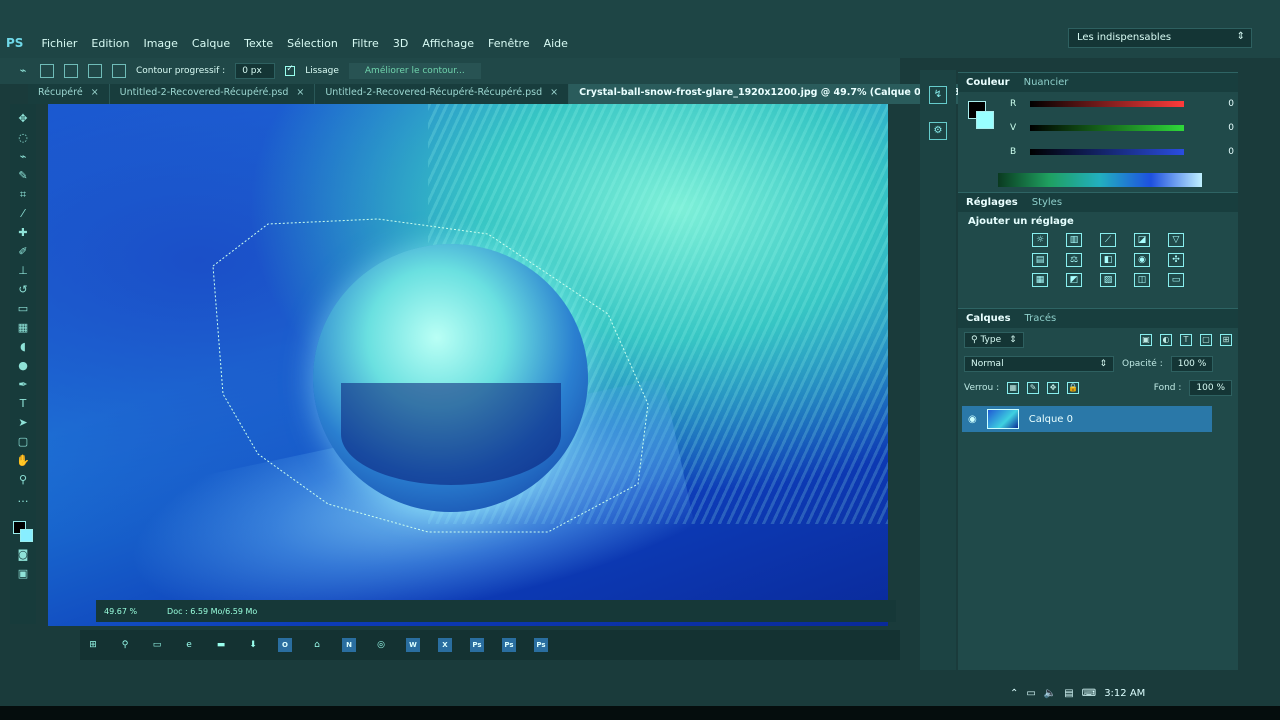 The height and width of the screenshot is (720, 1280). What do you see at coordinates (119, 71) in the screenshot?
I see `intersect-selection-icon` at bounding box center [119, 71].